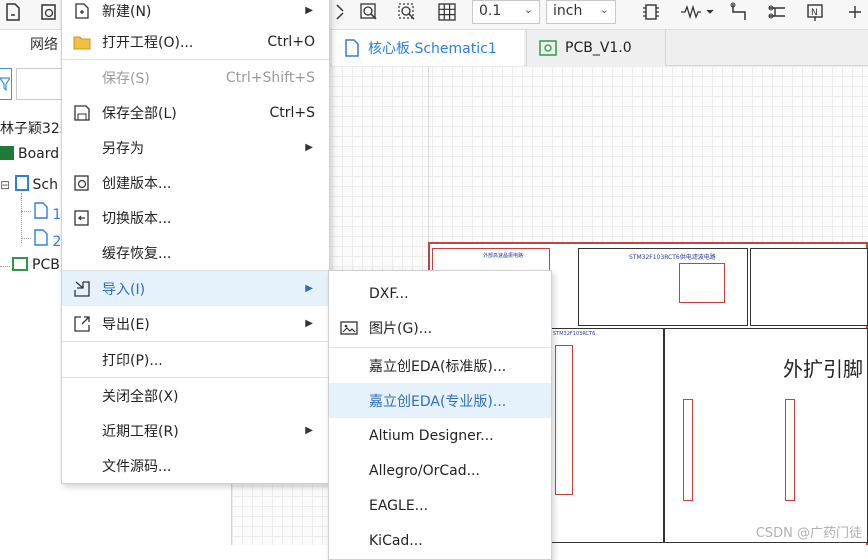 Image resolution: width=868 pixels, height=560 pixels. I want to click on board-icon, so click(7, 153).